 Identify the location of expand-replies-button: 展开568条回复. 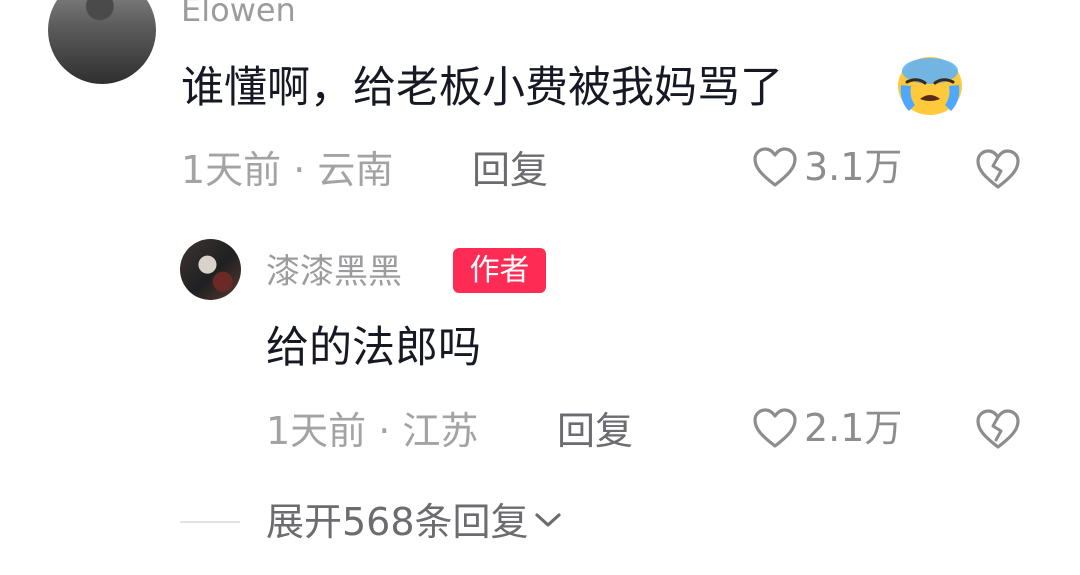
(414, 522).